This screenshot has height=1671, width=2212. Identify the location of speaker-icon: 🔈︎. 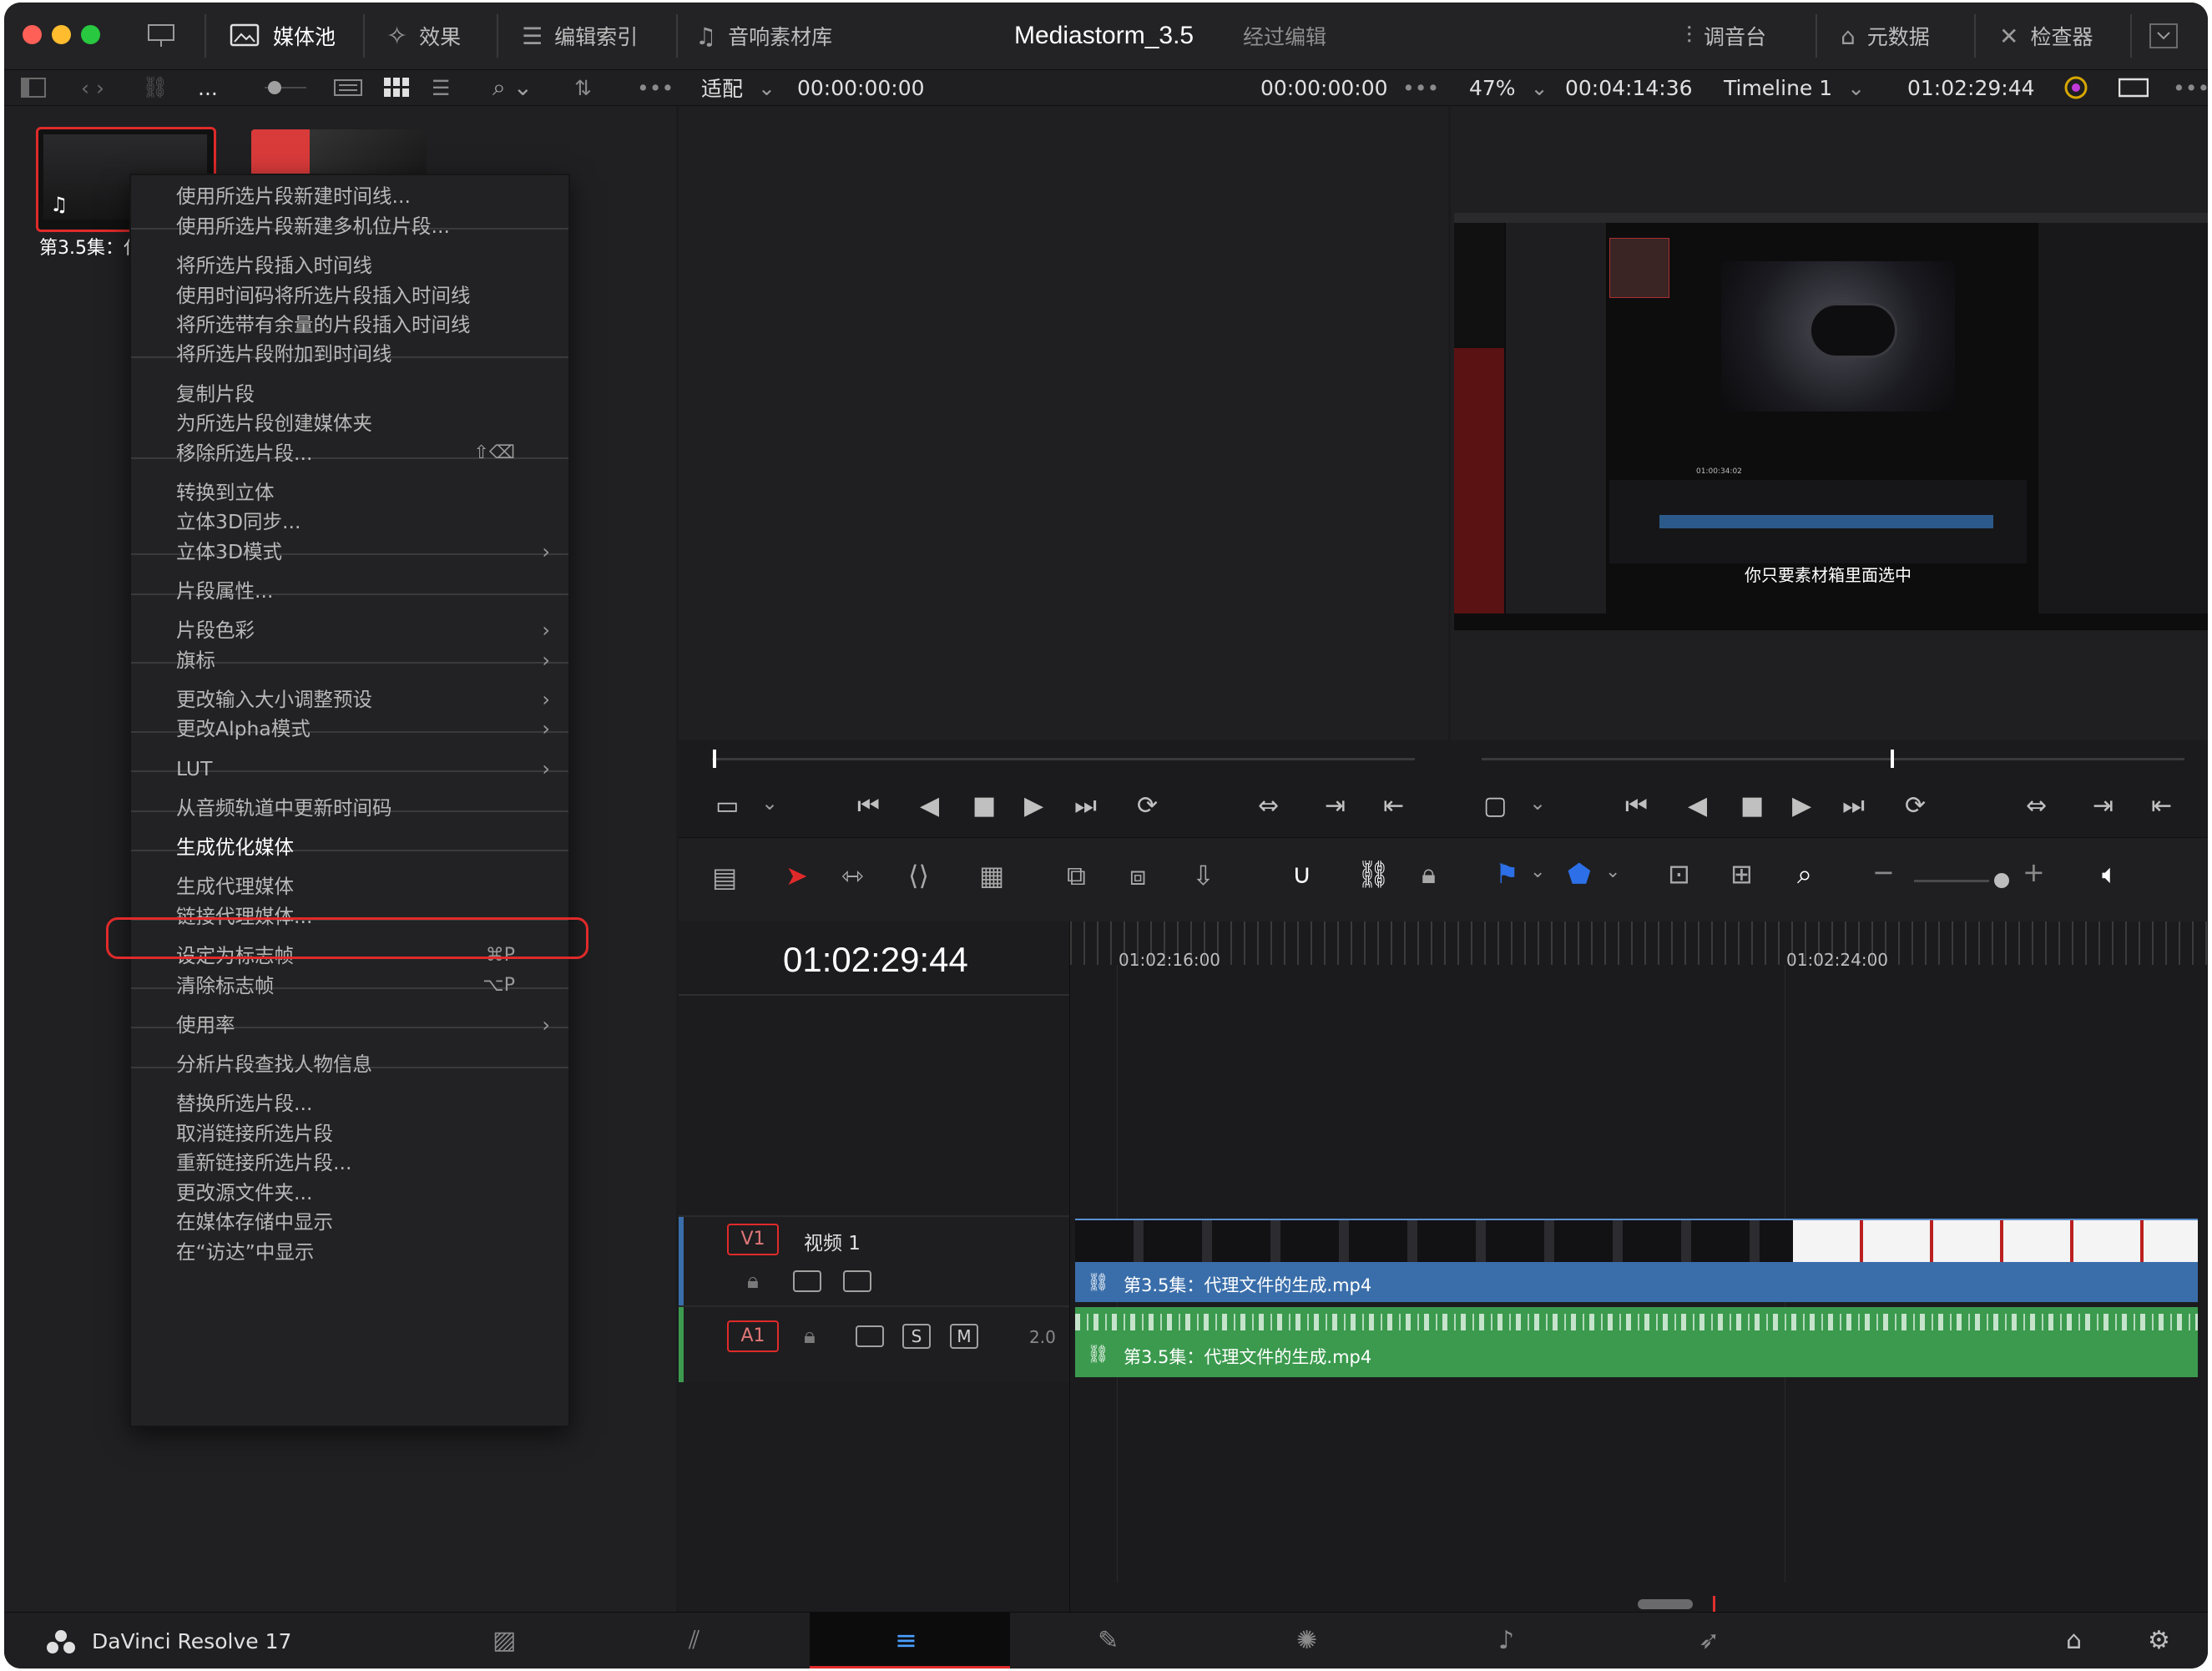
(2110, 874).